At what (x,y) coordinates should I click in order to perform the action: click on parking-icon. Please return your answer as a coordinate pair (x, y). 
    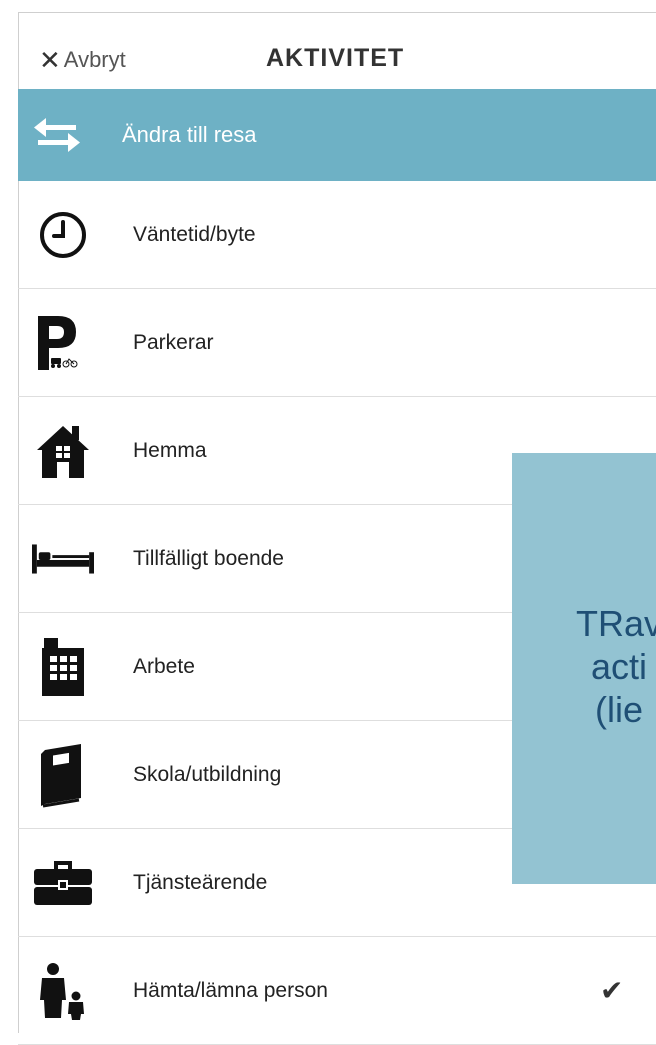
    Looking at the image, I should click on (58, 342).